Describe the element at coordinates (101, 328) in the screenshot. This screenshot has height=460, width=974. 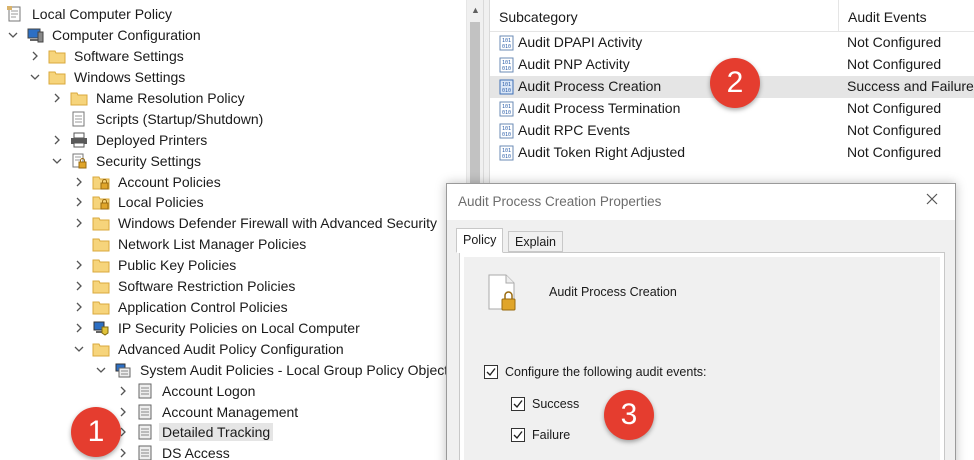
I see `ipsec-icon` at that location.